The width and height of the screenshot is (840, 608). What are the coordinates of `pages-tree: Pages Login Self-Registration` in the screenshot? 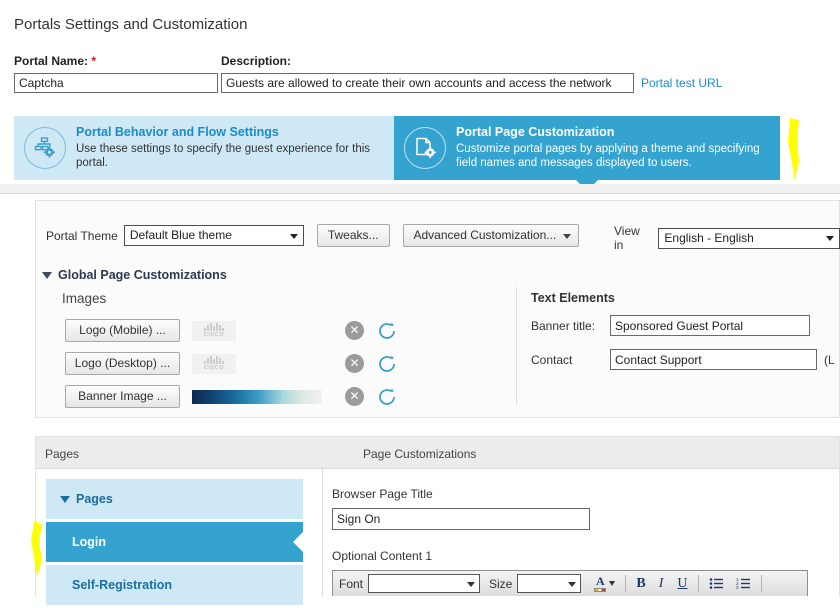 It's located at (174, 543).